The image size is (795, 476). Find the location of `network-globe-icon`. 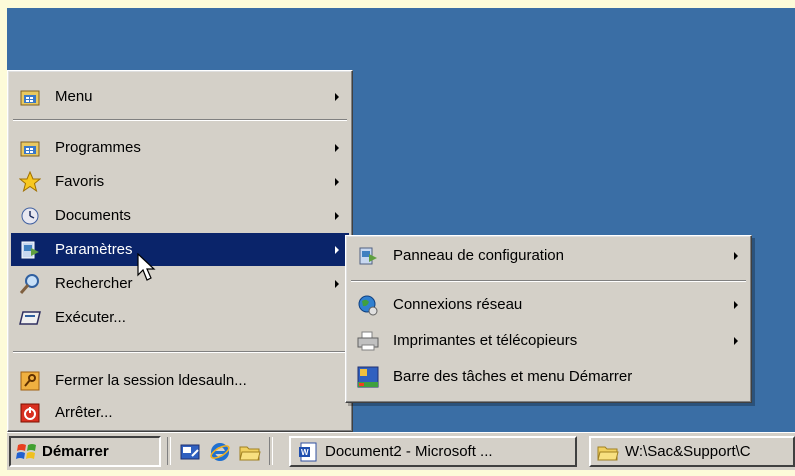

network-globe-icon is located at coordinates (368, 305).